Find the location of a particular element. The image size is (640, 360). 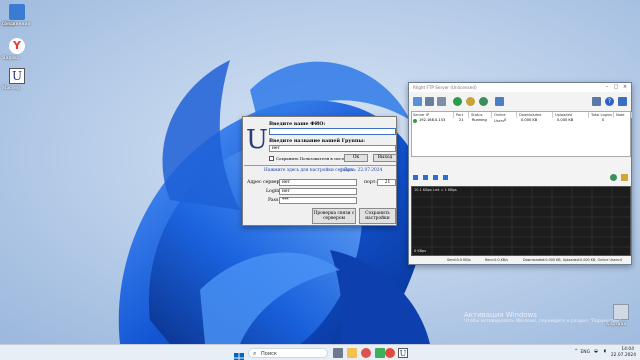

password-input: *** is located at coordinates (318, 200).